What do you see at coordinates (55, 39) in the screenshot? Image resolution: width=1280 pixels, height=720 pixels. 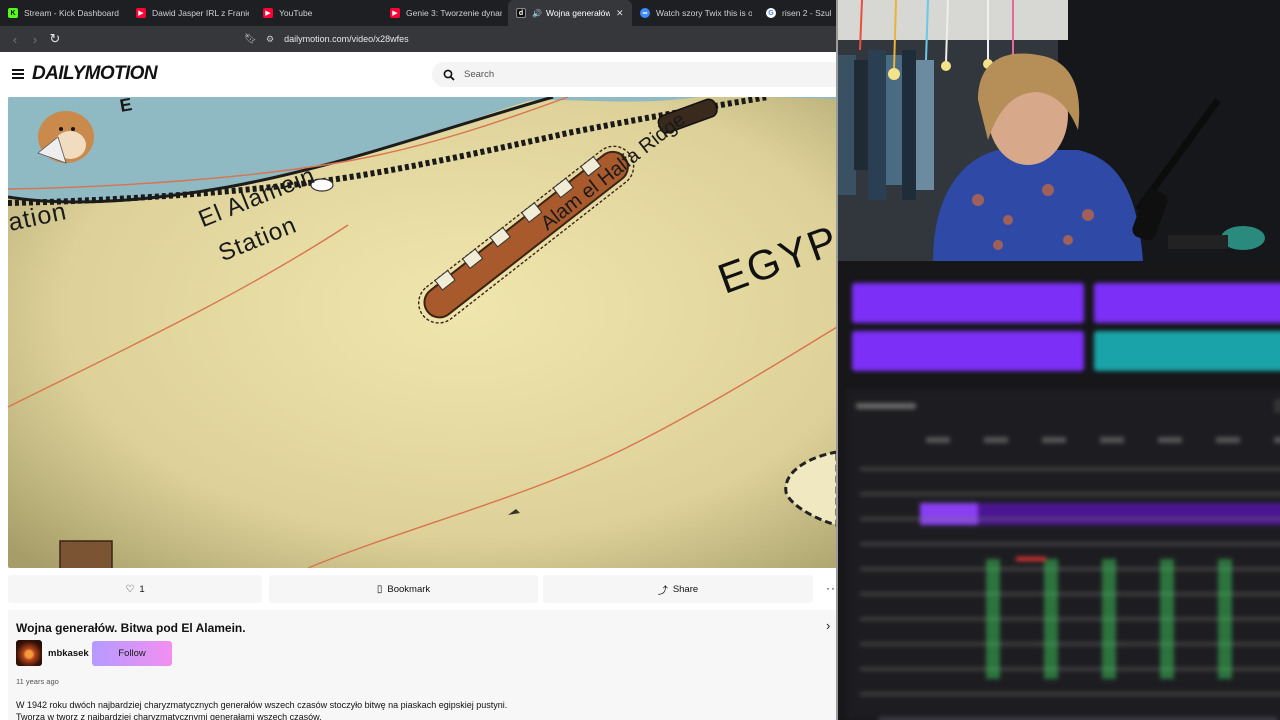 I see `reload-icon: ↻` at bounding box center [55, 39].